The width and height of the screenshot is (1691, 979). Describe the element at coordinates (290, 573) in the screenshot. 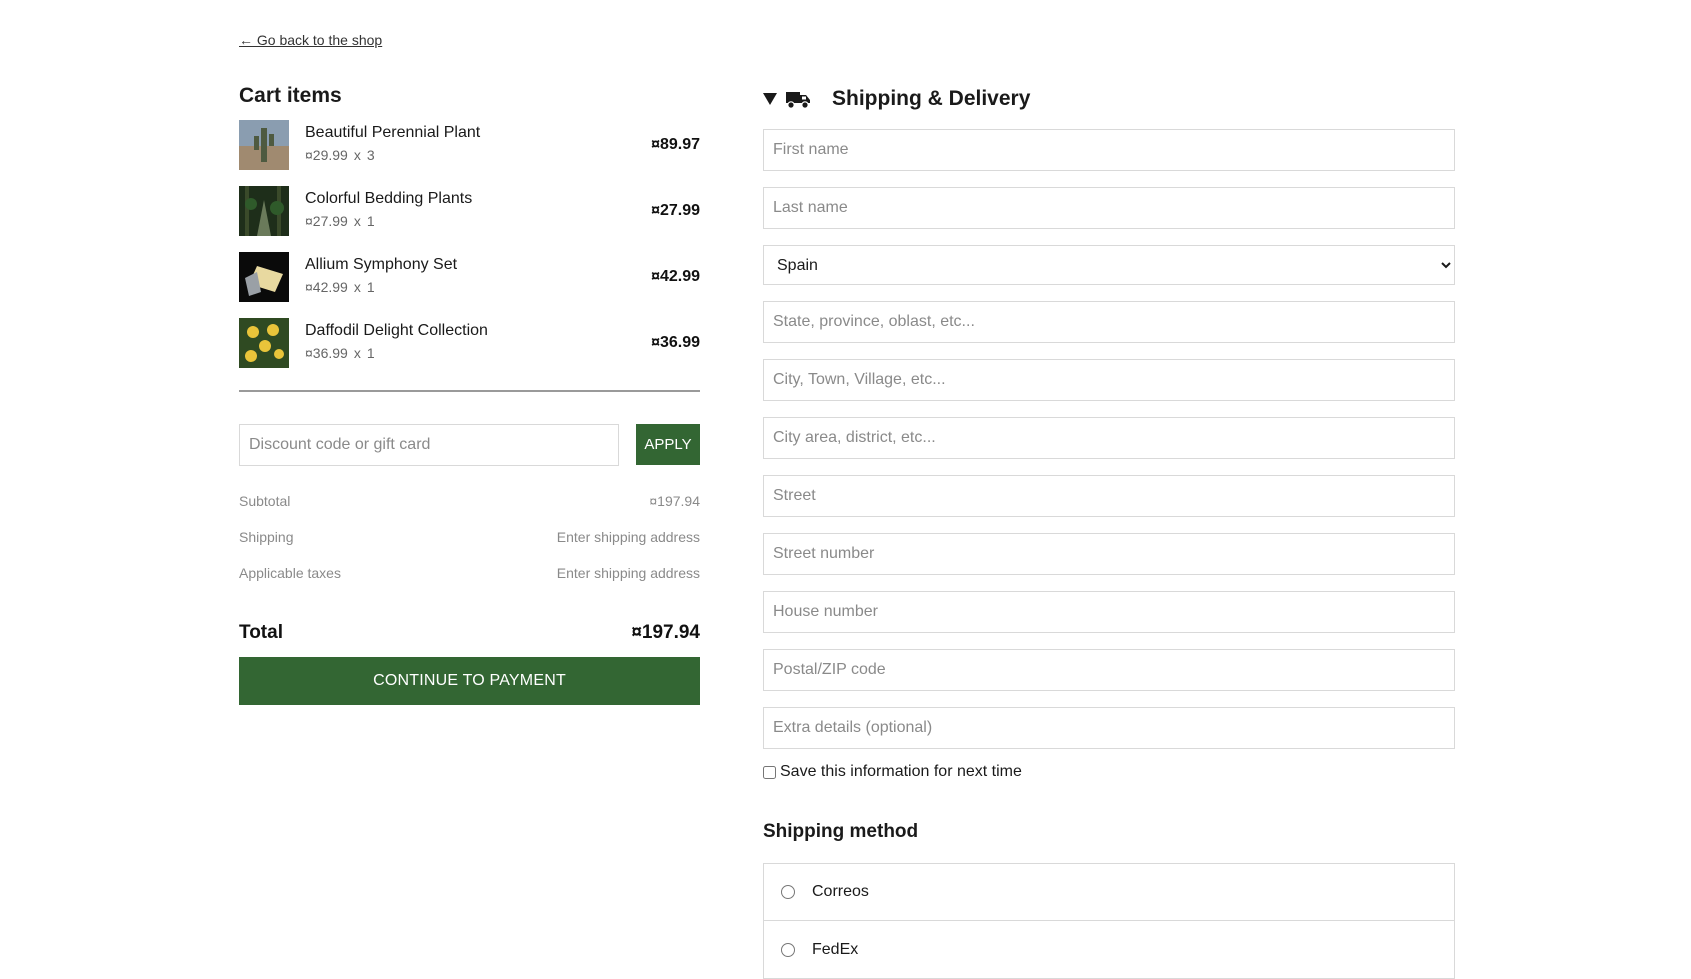

I see `taxes-label: Applicable taxes` at that location.